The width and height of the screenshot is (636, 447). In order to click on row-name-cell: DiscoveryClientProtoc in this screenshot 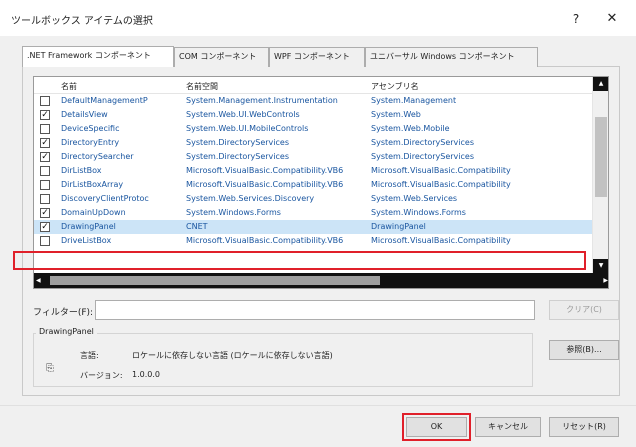, I will do `click(105, 198)`.